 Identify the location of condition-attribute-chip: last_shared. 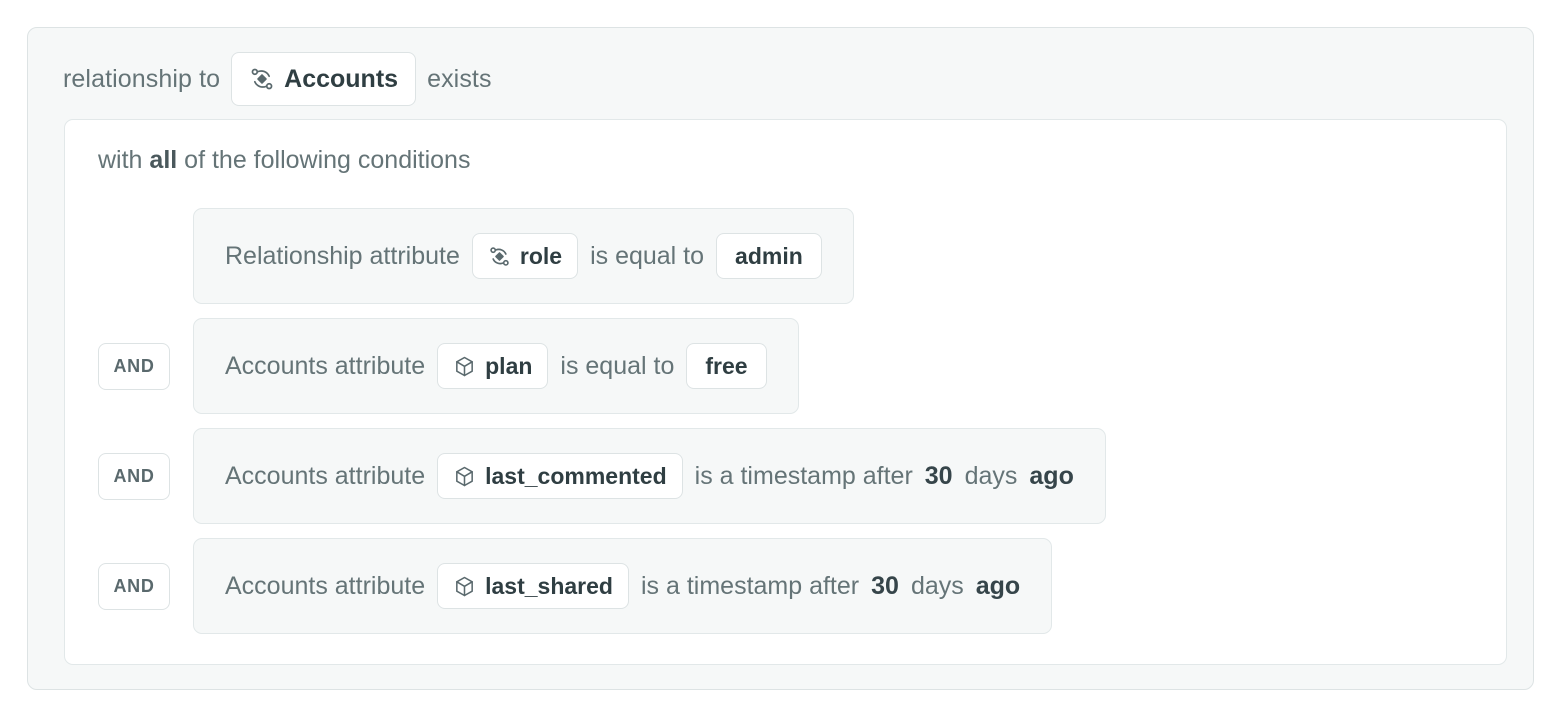
(533, 586).